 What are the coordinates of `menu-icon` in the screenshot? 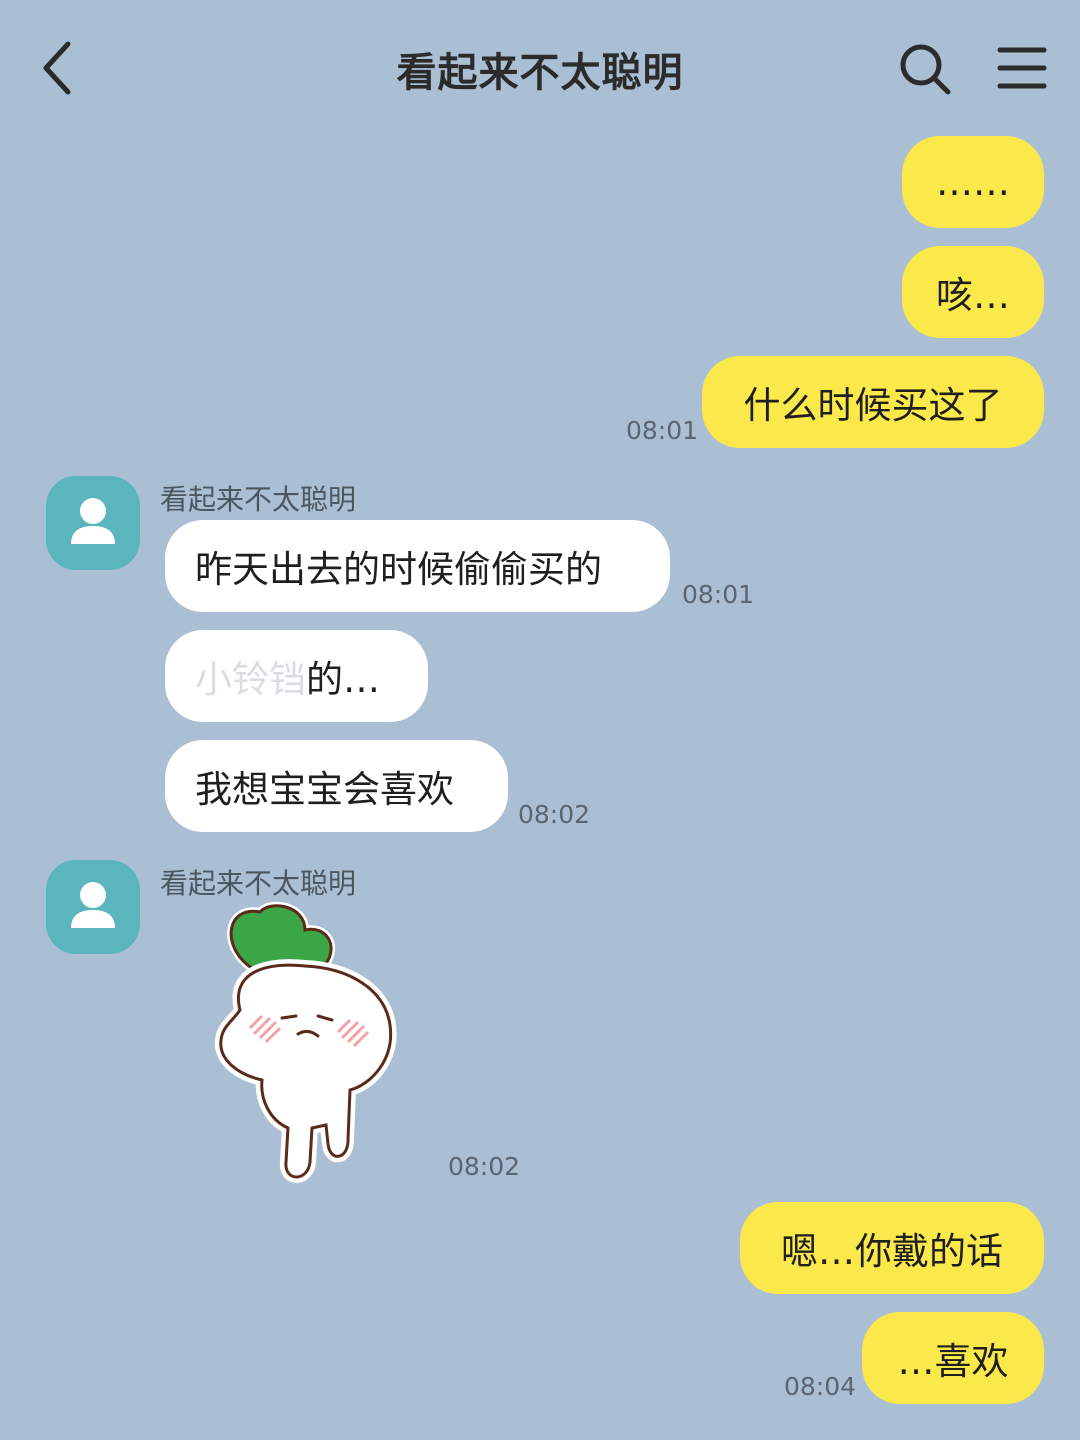 It's located at (1022, 68).